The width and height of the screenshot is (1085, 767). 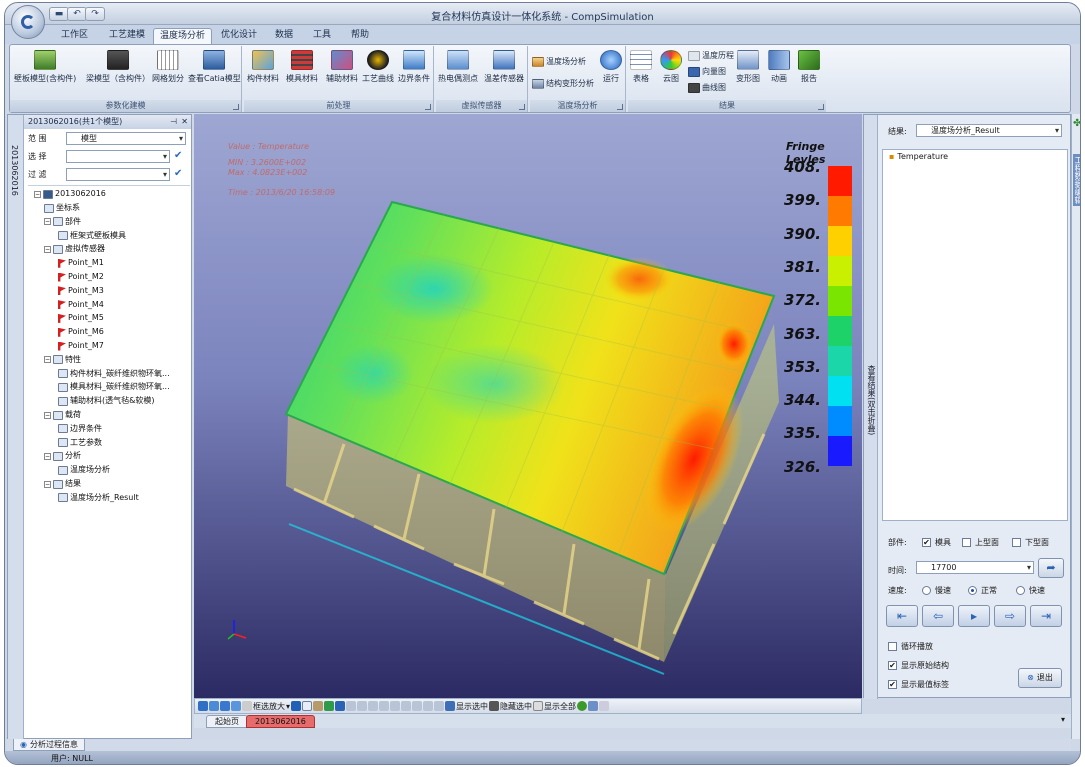 What do you see at coordinates (918, 665) in the screenshot?
I see `show-original-checkbox: ✔ 显示原始结构` at bounding box center [918, 665].